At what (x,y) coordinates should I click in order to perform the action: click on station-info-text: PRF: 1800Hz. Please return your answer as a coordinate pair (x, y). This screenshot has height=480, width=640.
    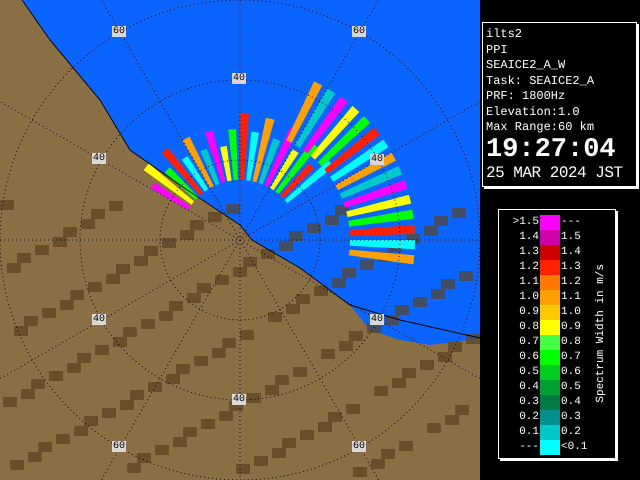
    Looking at the image, I should click on (526, 96).